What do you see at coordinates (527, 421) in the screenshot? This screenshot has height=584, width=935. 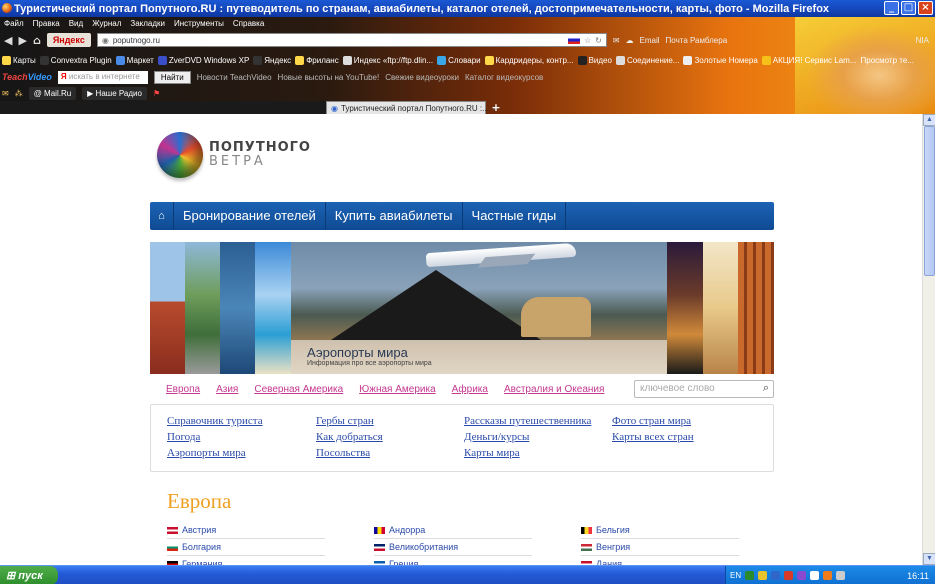 I see `link-traveller-stories: Рассказы путешественника` at bounding box center [527, 421].